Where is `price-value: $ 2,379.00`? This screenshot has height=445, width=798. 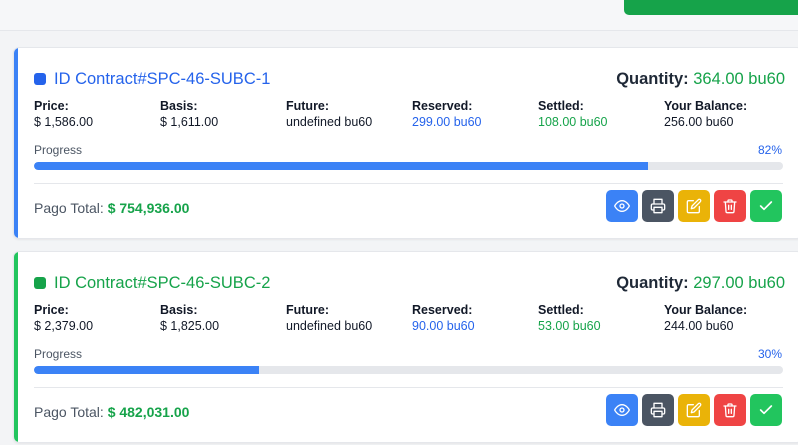
price-value: $ 2,379.00 is located at coordinates (64, 326).